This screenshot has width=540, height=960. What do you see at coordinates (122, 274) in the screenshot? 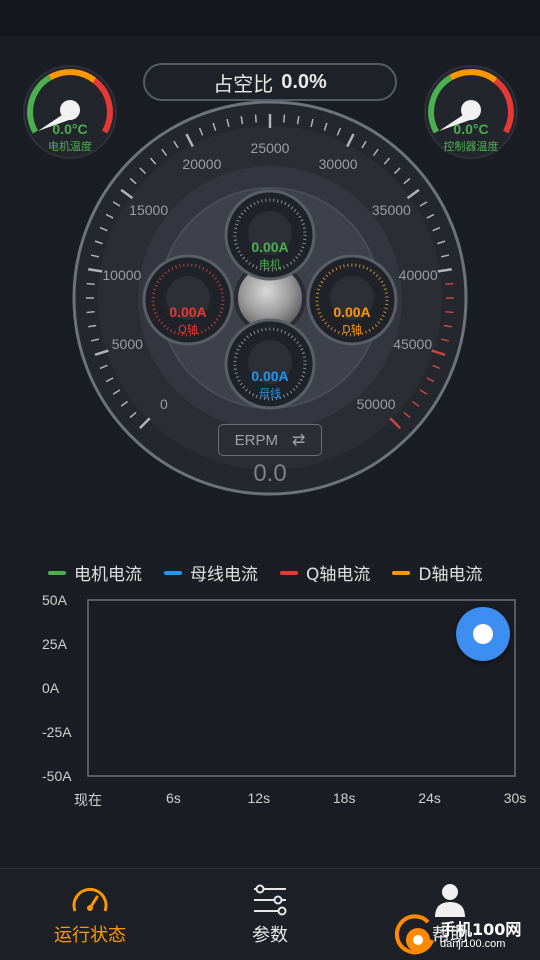
I see `dial-tick-label: 10000` at bounding box center [122, 274].